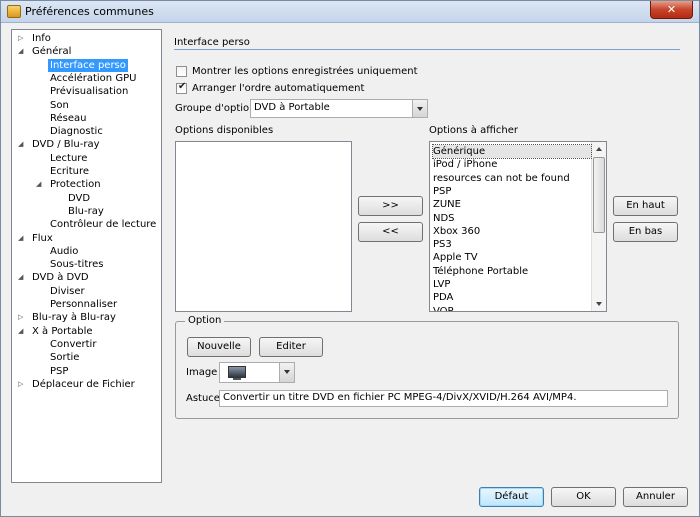 Image resolution: width=700 pixels, height=517 pixels. I want to click on image-select, so click(257, 372).